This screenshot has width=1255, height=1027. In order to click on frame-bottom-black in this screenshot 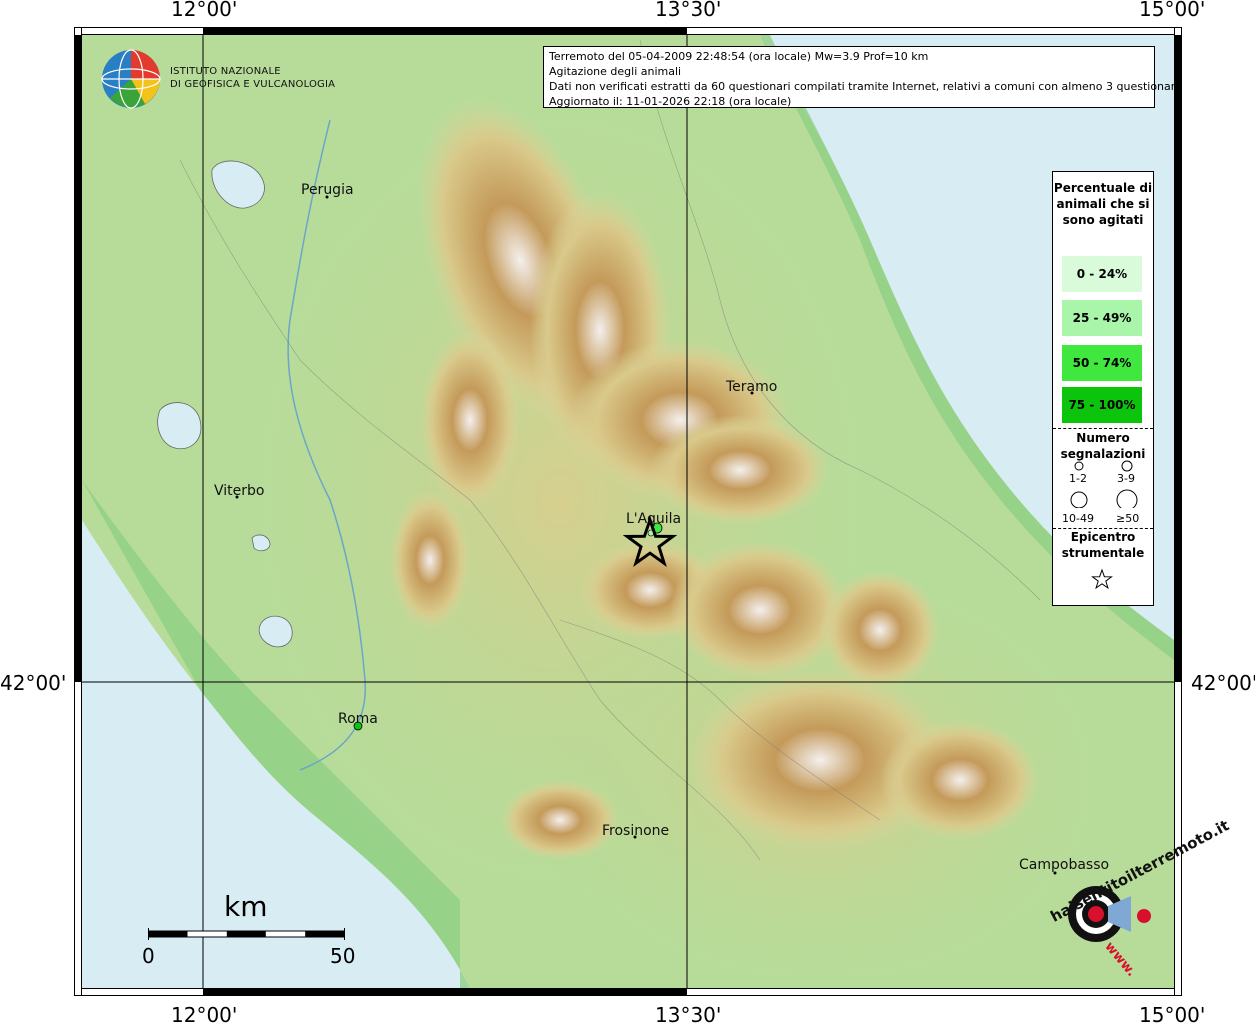, I will do `click(445, 992)`.